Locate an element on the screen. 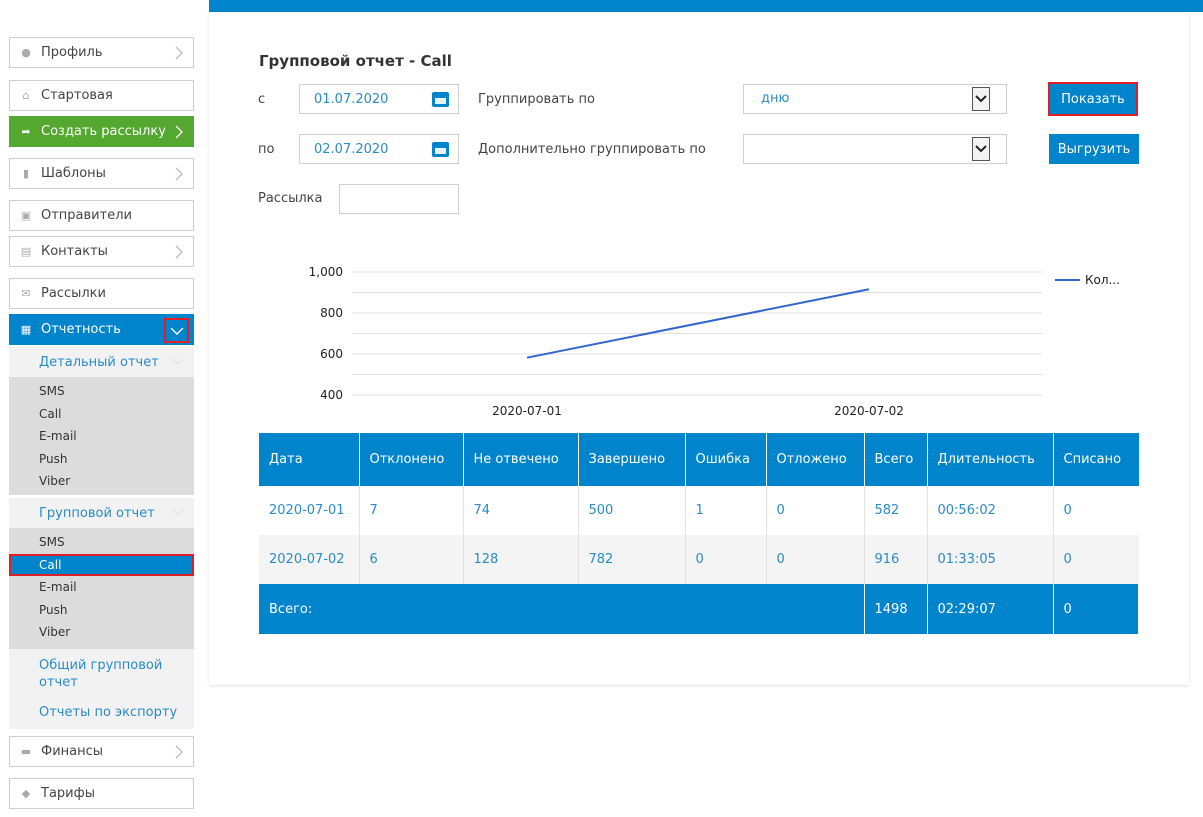  sidebar-item-senders: ▣ Отправители is located at coordinates (101, 215).